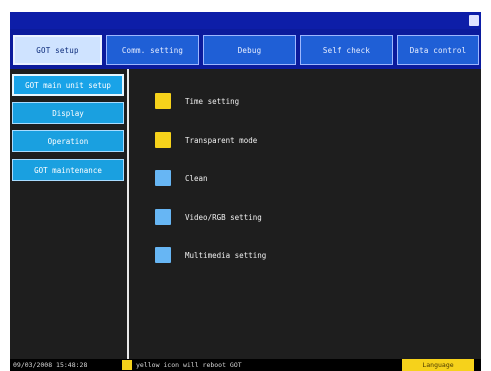 The image size is (491, 371). I want to click on menu-item-multimedia-setting: Multimedia setting, so click(210, 255).